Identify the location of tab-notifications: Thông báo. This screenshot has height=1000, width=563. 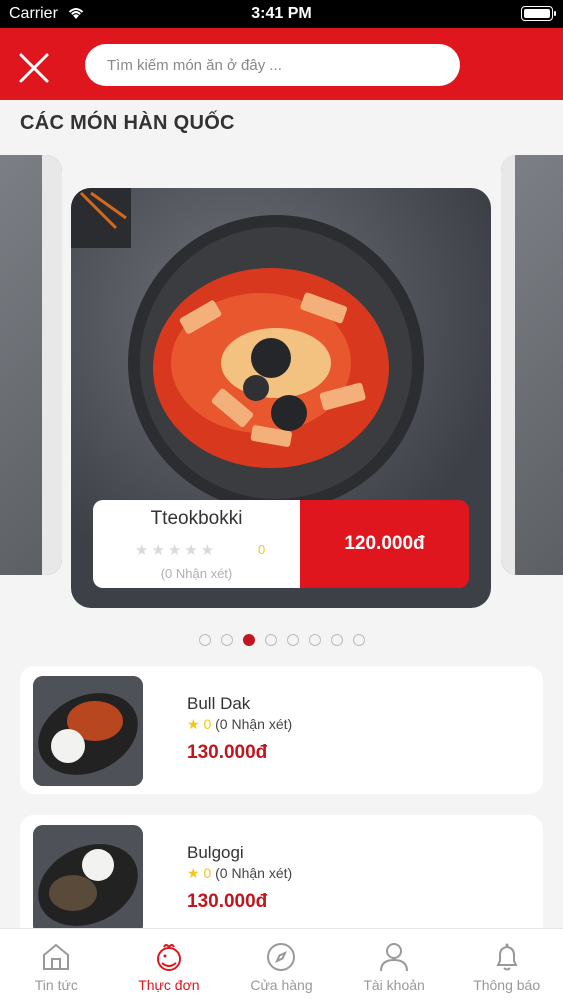
(506, 964).